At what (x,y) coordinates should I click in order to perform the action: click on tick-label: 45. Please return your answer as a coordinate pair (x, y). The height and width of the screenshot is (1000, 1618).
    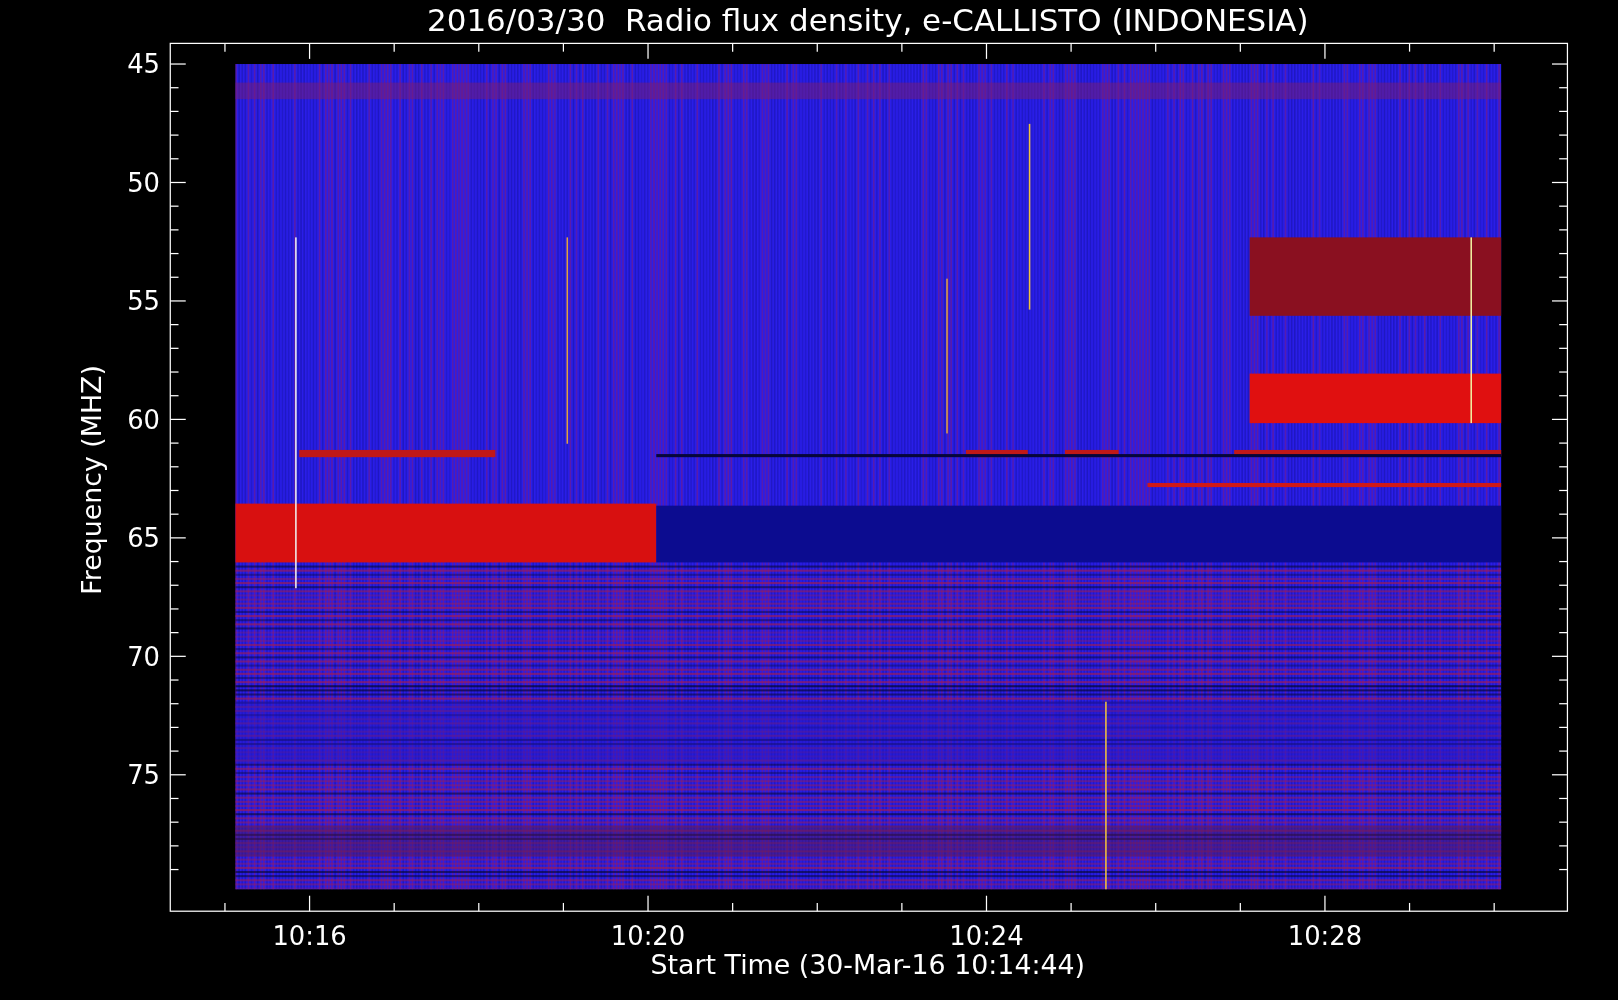
    Looking at the image, I should click on (143, 64).